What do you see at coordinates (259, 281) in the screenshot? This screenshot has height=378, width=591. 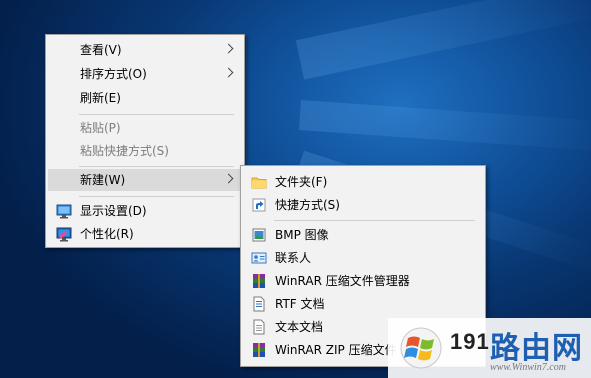 I see `winrar-archive-icon` at bounding box center [259, 281].